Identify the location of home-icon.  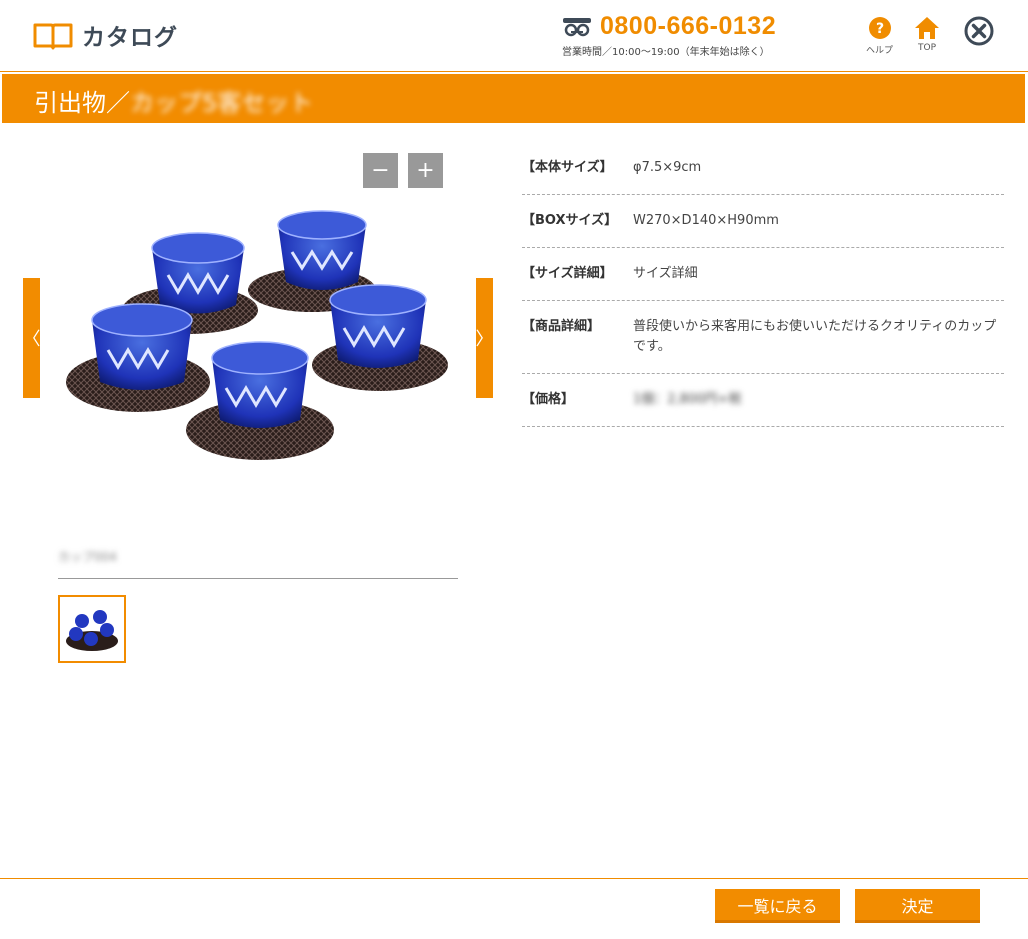
(927, 28).